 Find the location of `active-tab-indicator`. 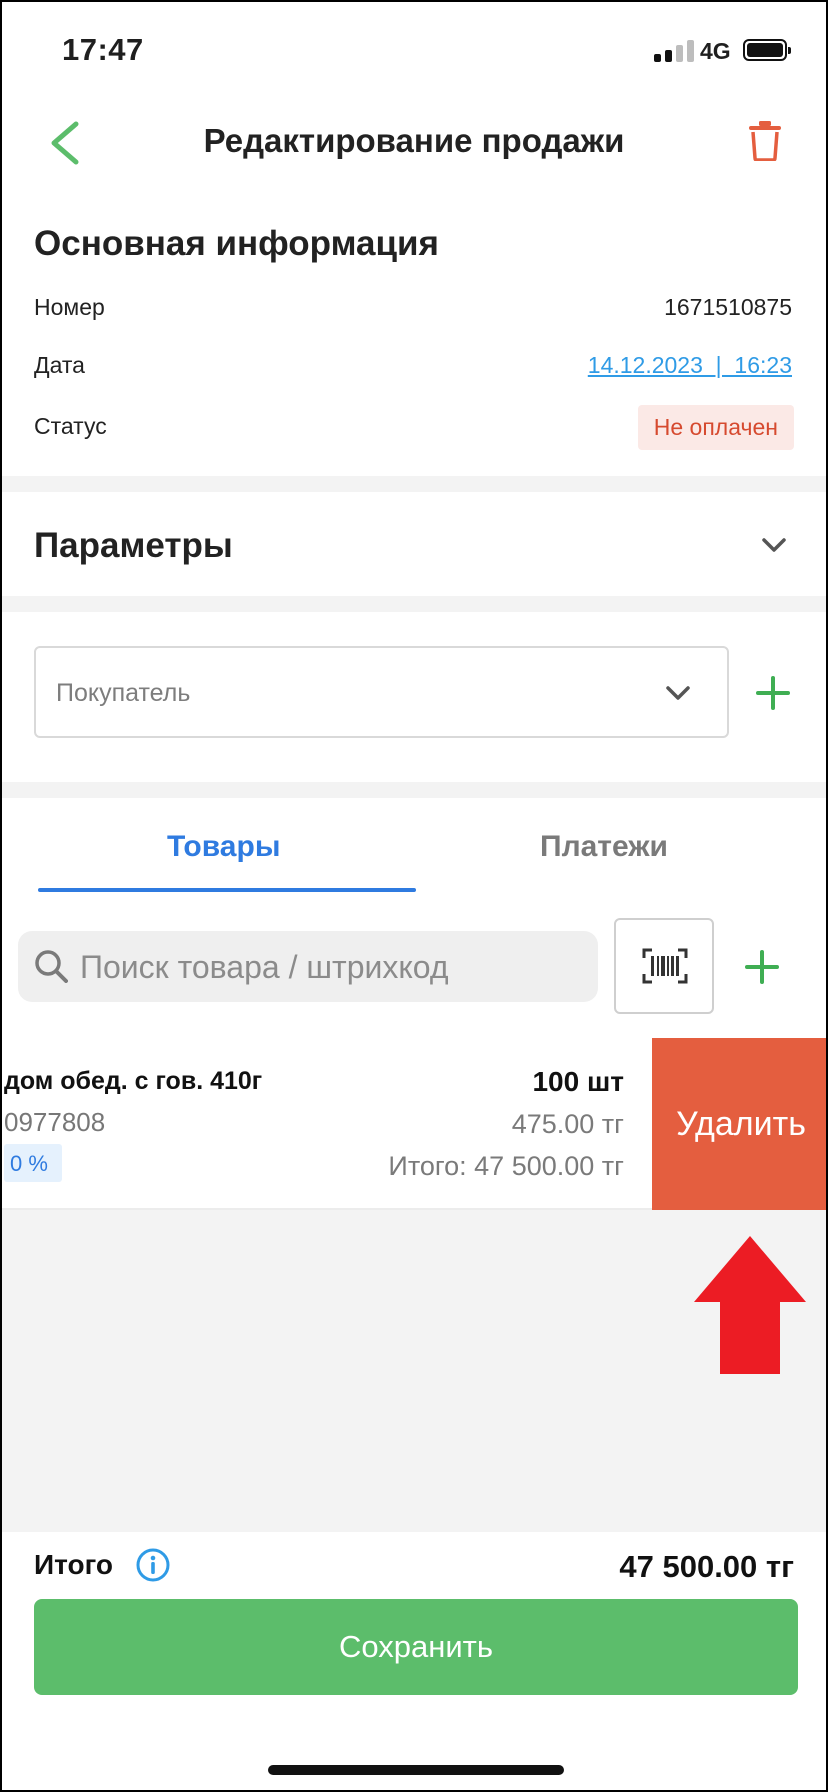

active-tab-indicator is located at coordinates (227, 890).